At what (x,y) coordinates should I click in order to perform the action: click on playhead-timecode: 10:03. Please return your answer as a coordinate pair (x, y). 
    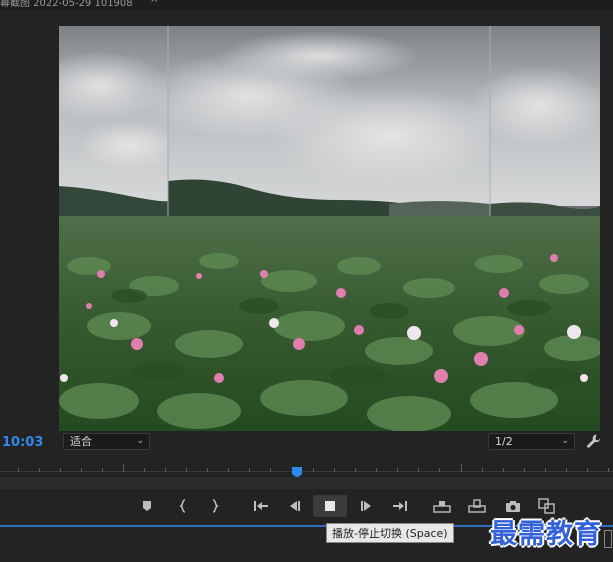
    Looking at the image, I should click on (22, 442).